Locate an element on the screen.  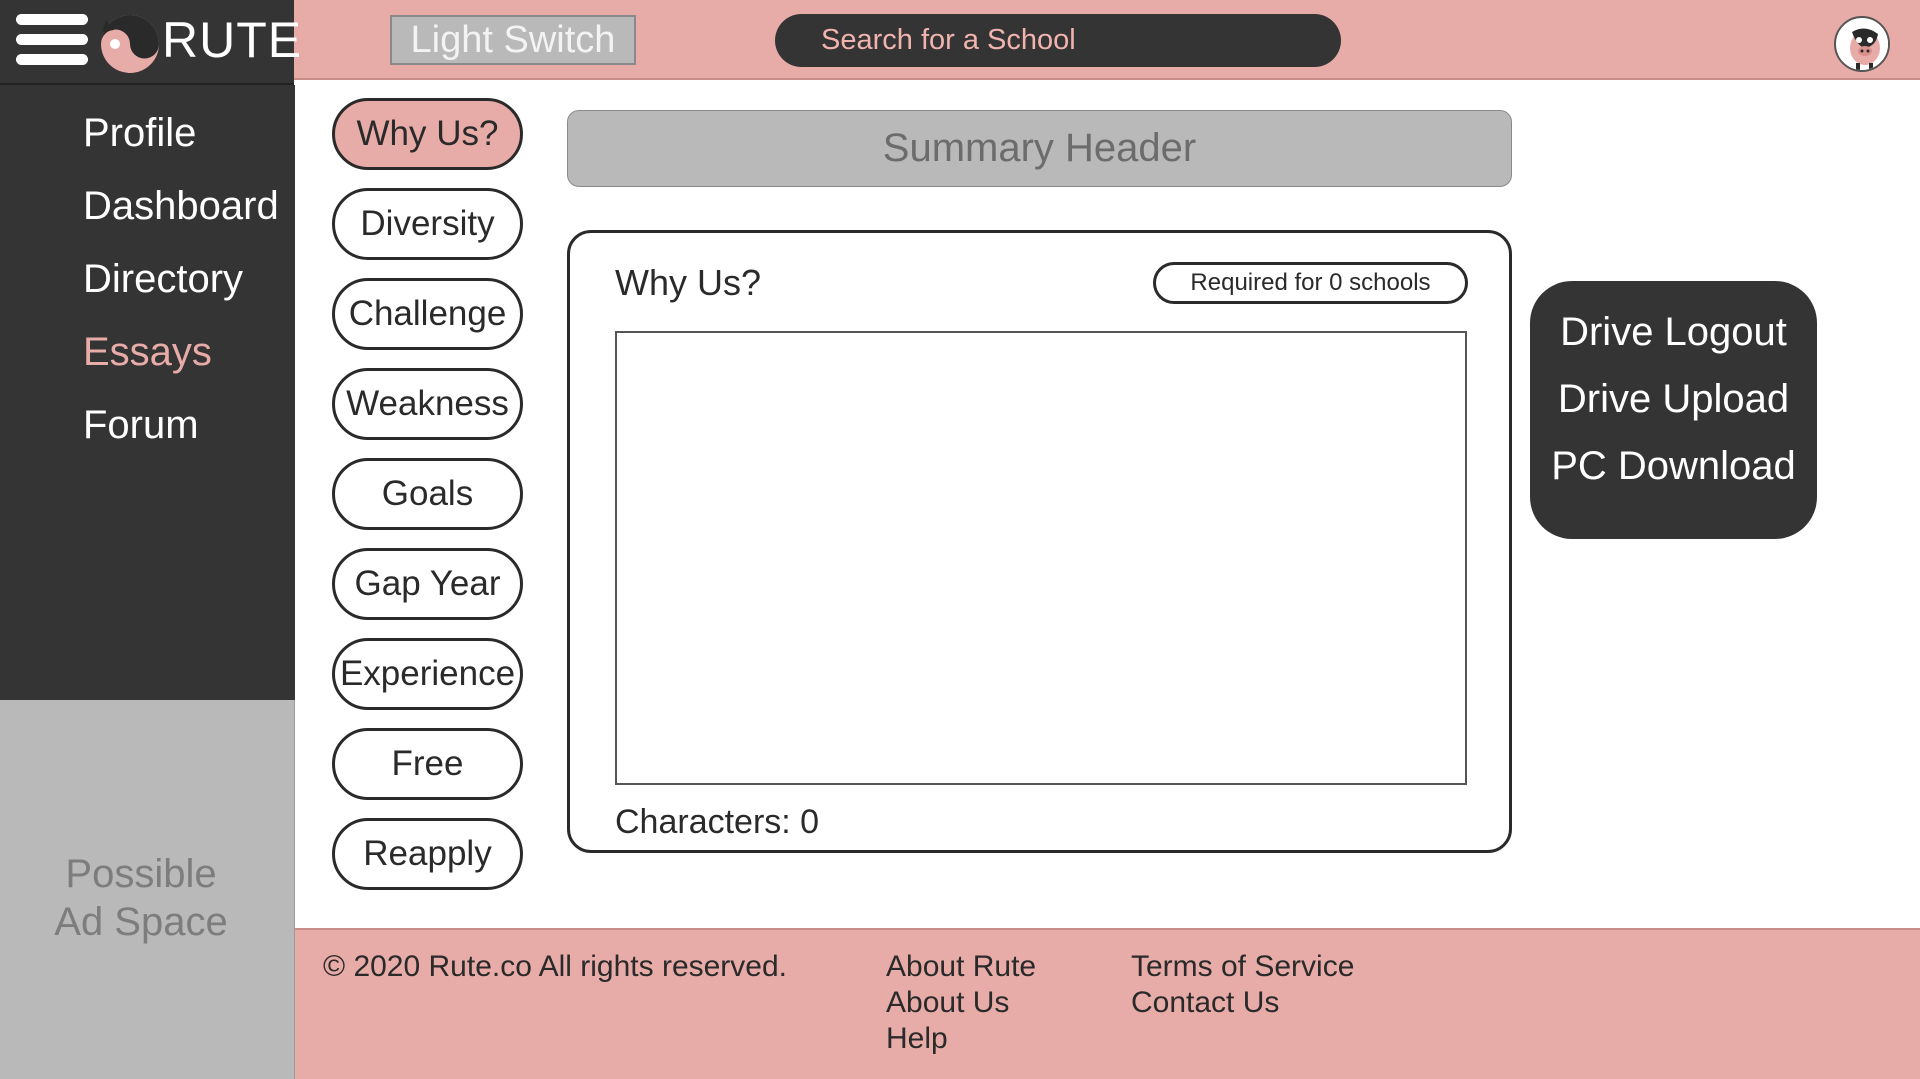
brand-name: RUTE is located at coordinates (232, 40).